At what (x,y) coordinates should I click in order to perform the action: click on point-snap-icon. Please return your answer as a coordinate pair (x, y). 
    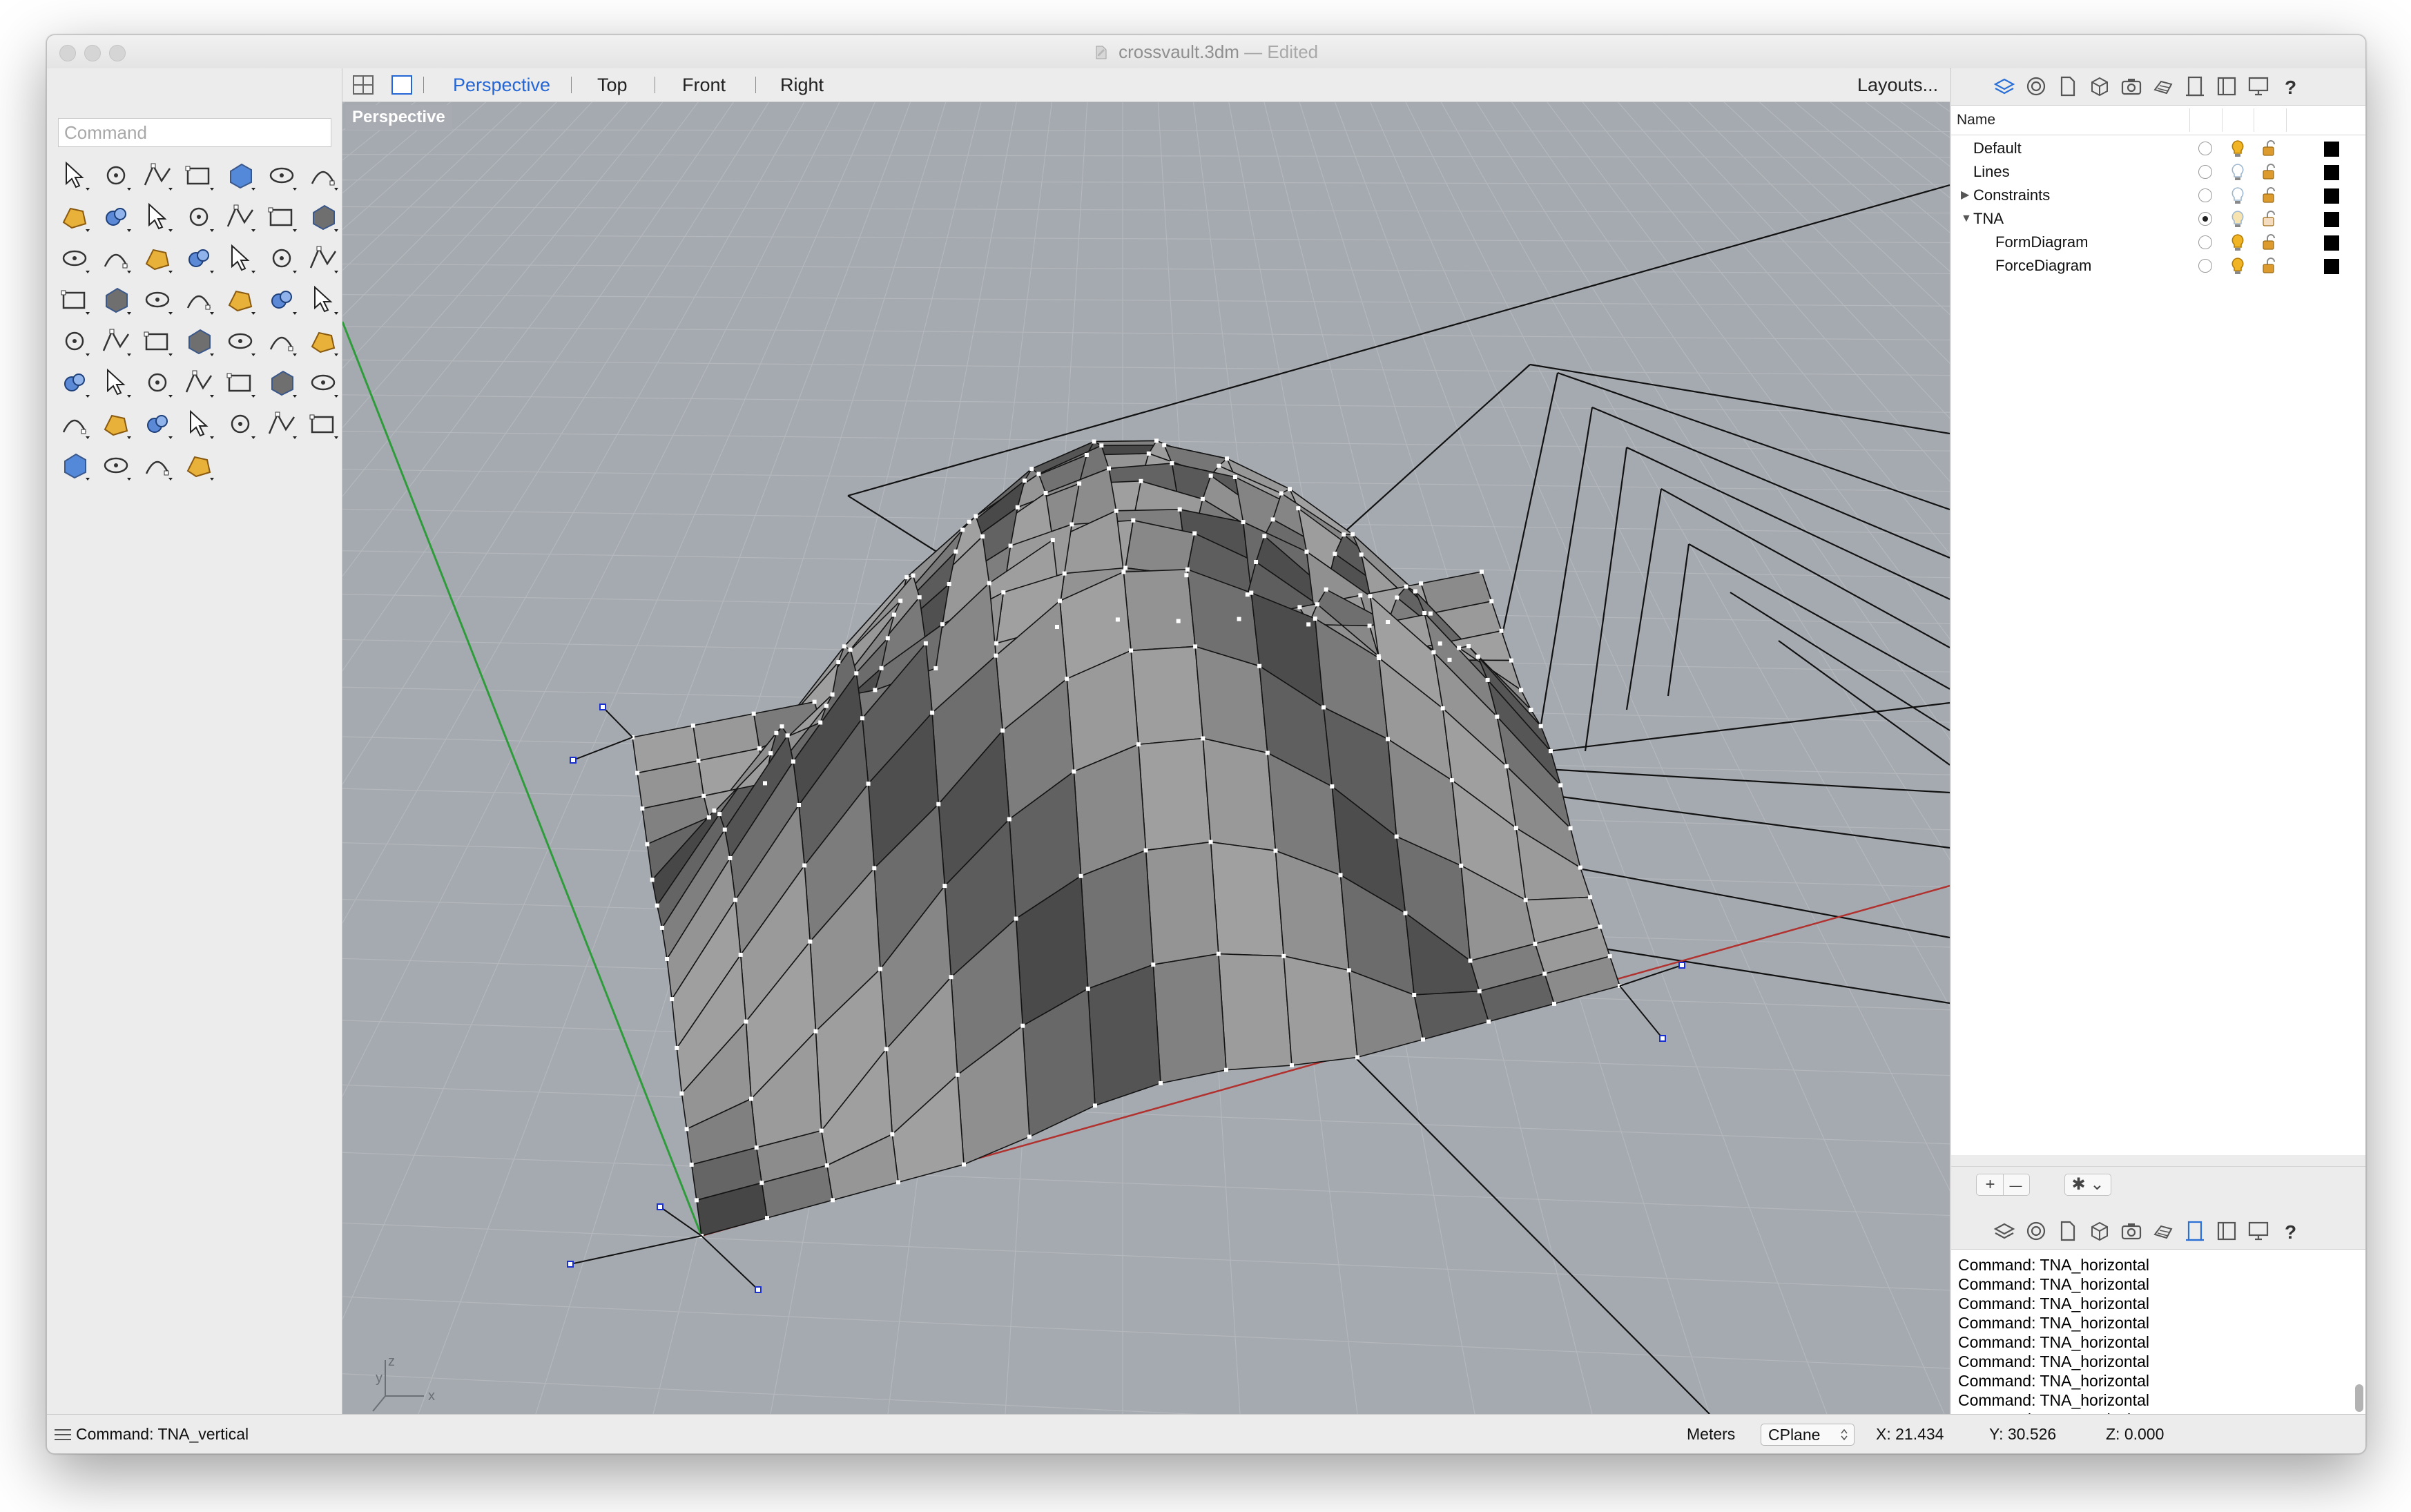
    Looking at the image, I should click on (116, 424).